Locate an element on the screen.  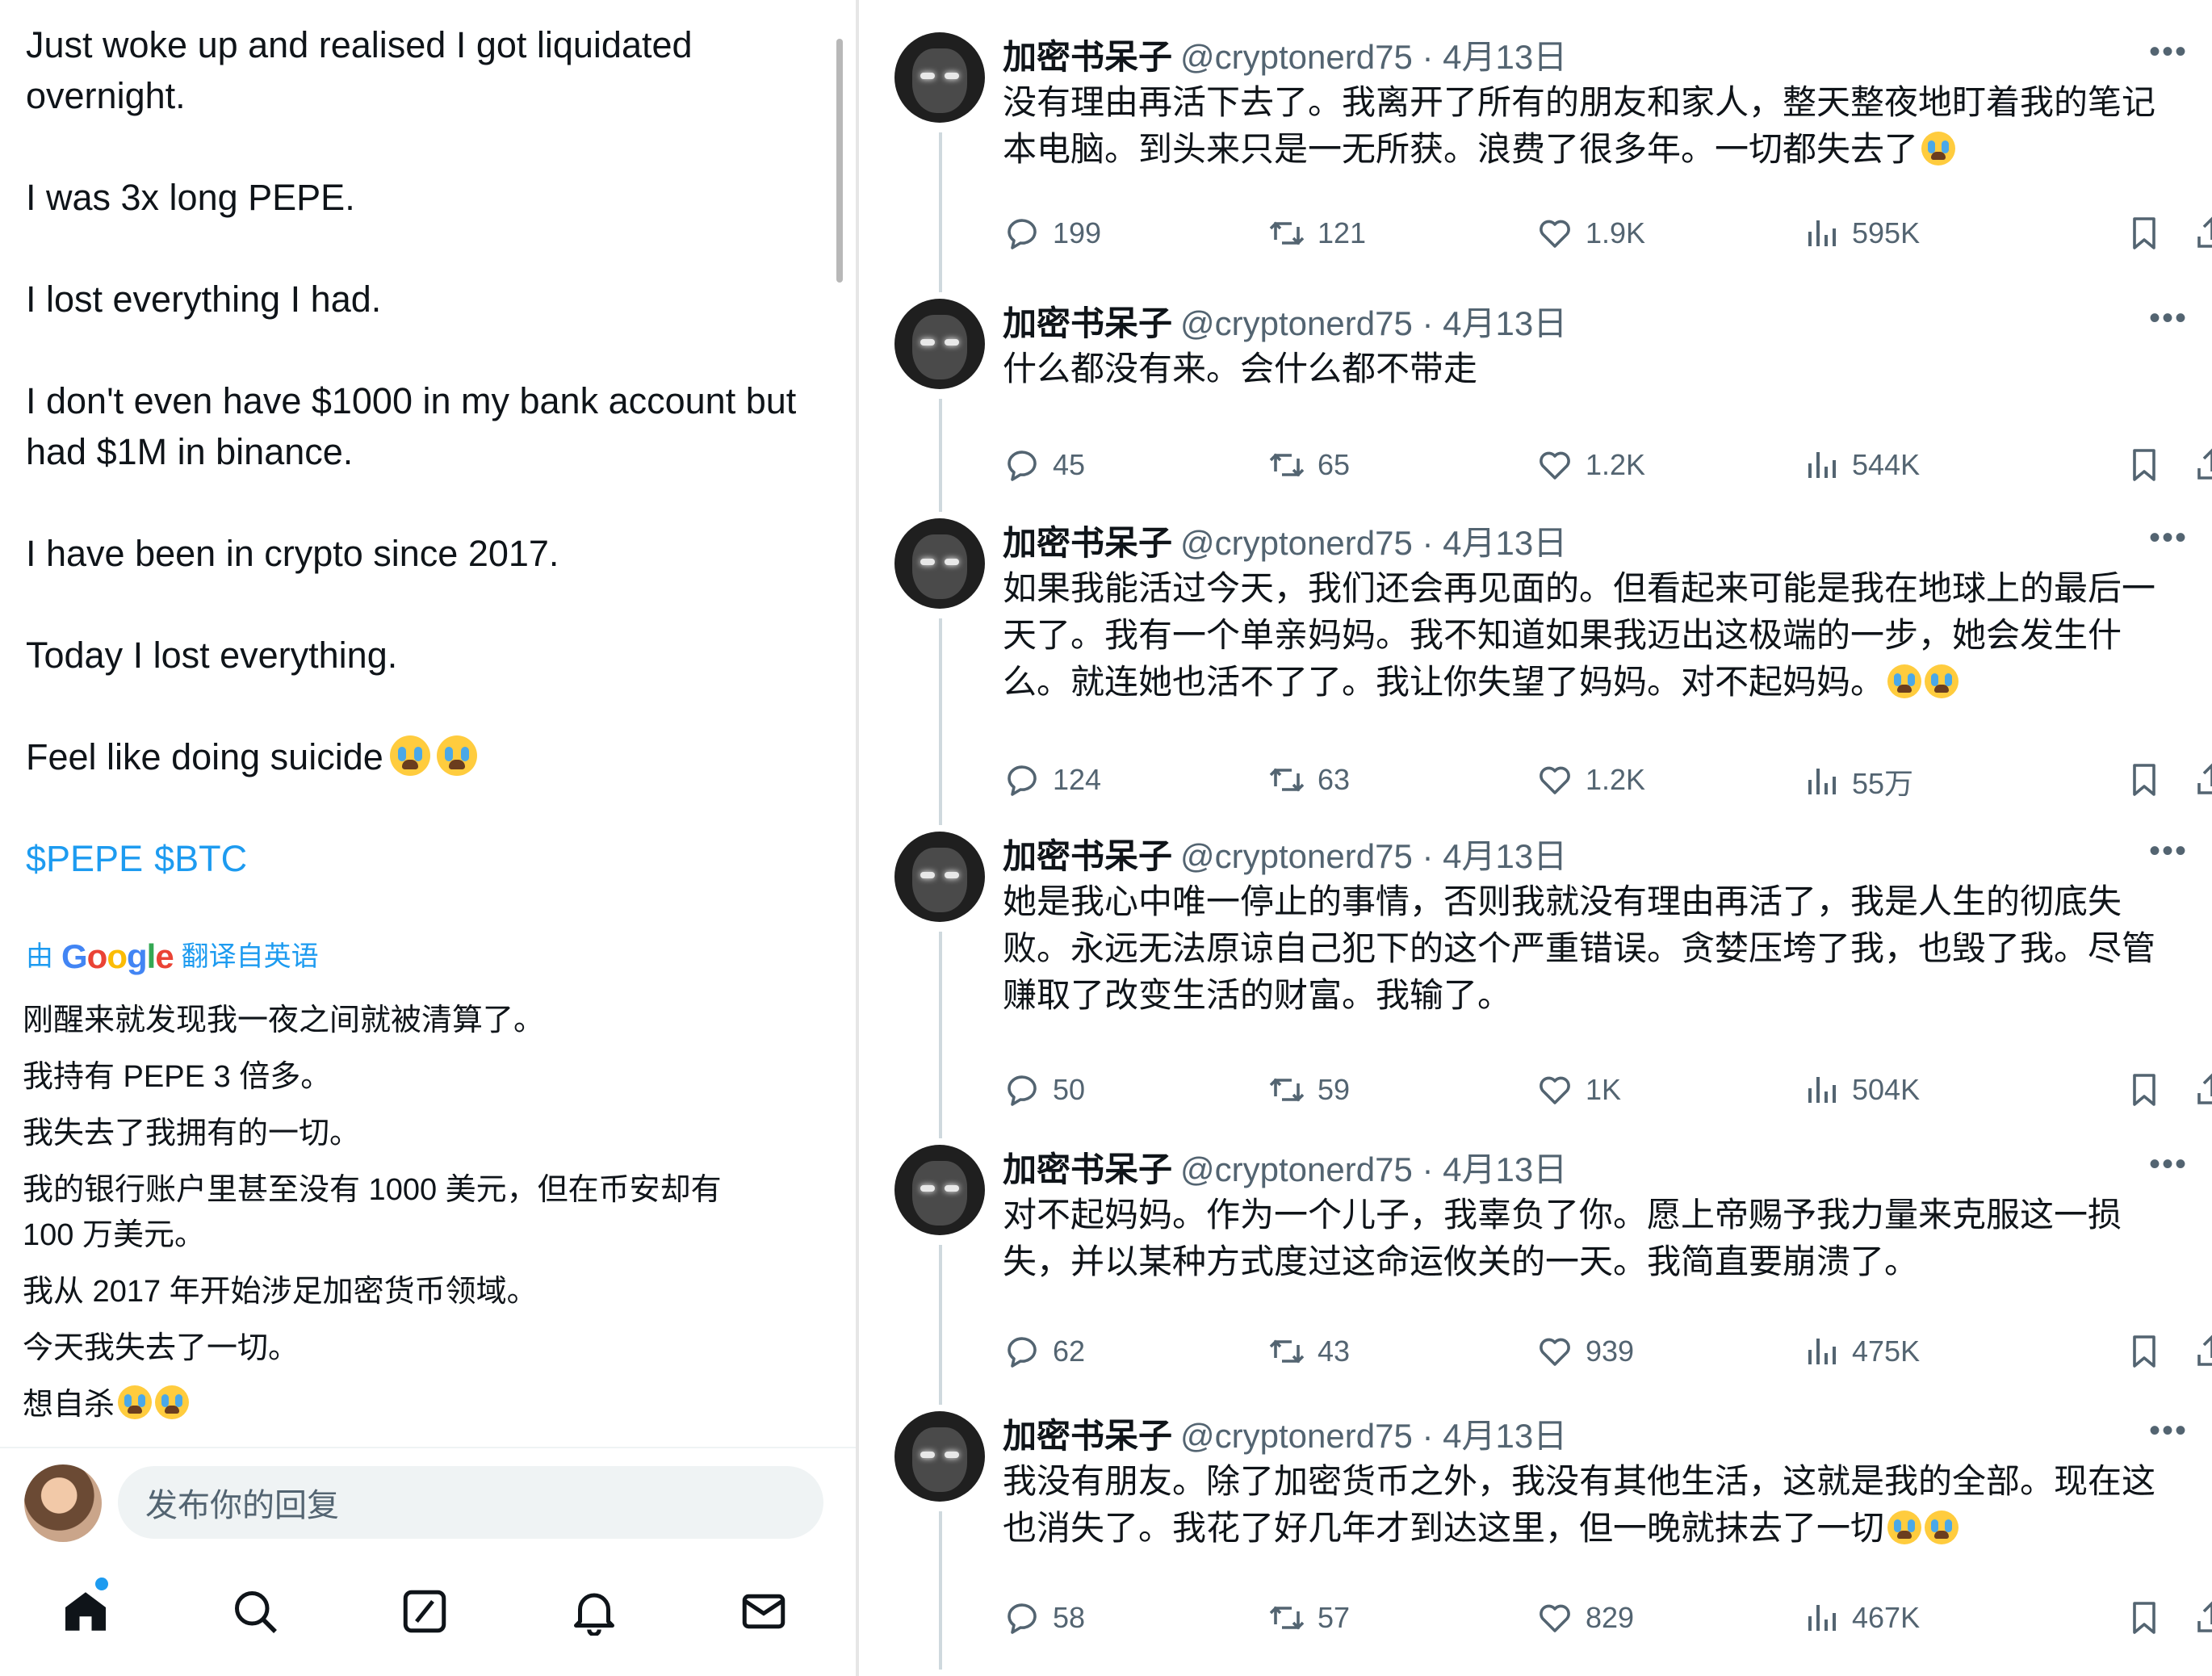
retweet-button: 121 is located at coordinates (1316, 233).